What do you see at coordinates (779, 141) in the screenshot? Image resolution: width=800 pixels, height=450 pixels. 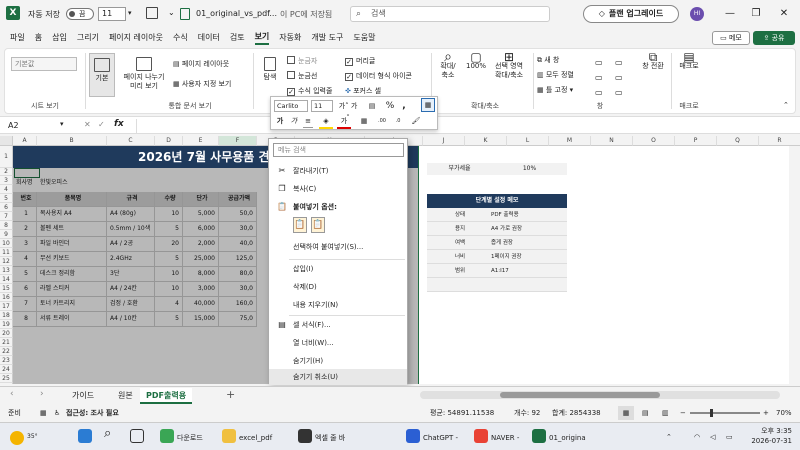 I see `column-header: R` at bounding box center [779, 141].